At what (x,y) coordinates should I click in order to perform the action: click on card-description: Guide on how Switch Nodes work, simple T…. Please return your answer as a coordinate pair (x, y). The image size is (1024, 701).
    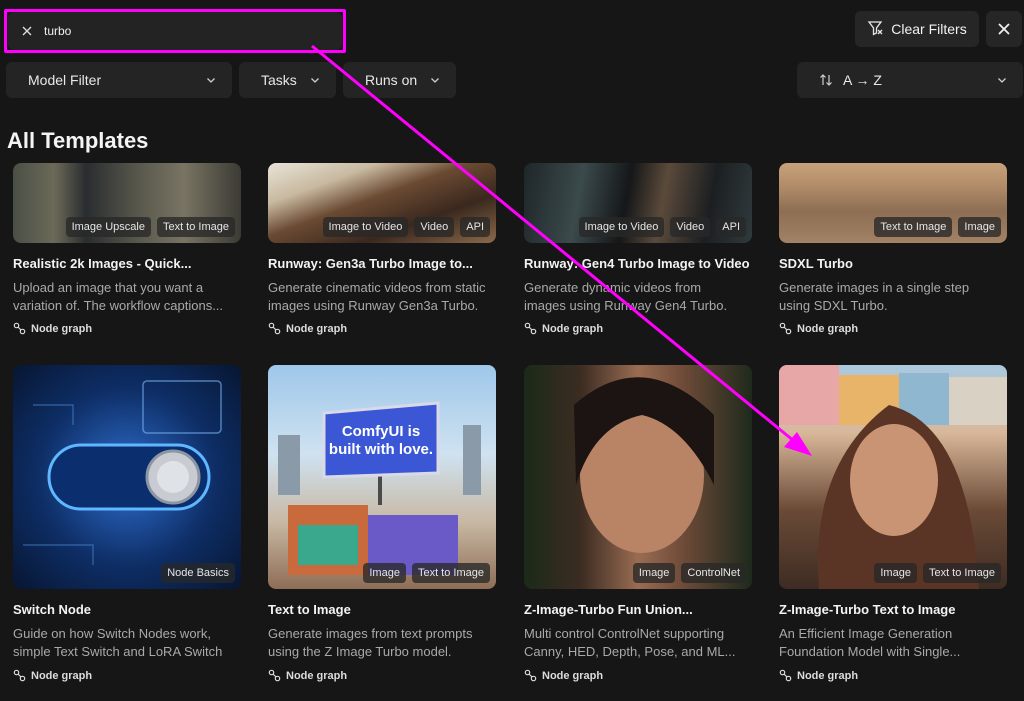
    Looking at the image, I should click on (118, 642).